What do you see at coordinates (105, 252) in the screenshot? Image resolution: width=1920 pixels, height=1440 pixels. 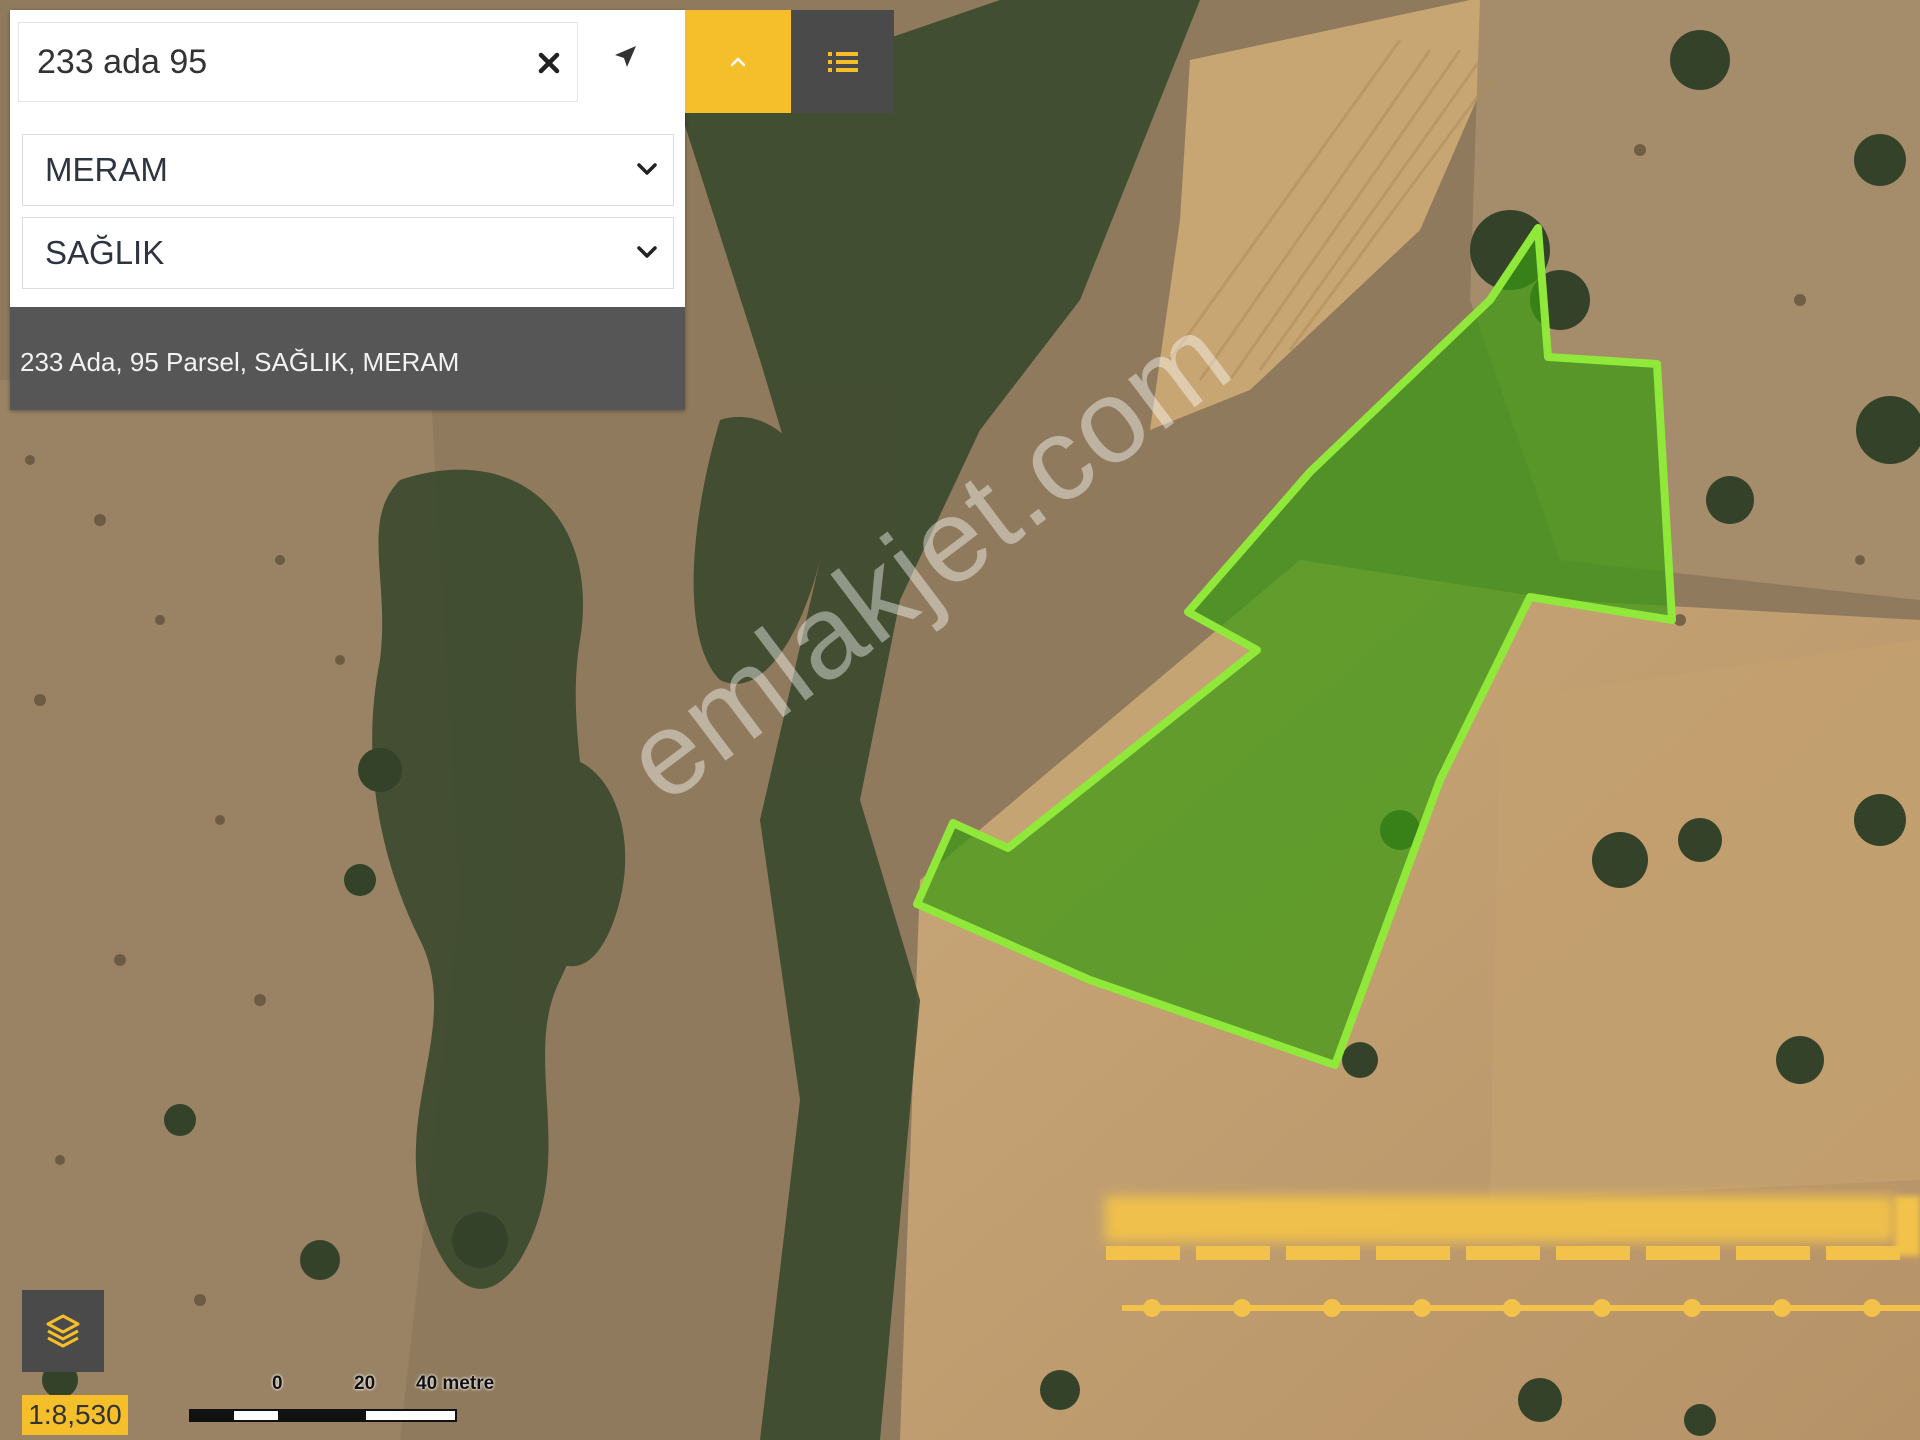 I see `neighborhood-select-value: SAĞLIK` at bounding box center [105, 252].